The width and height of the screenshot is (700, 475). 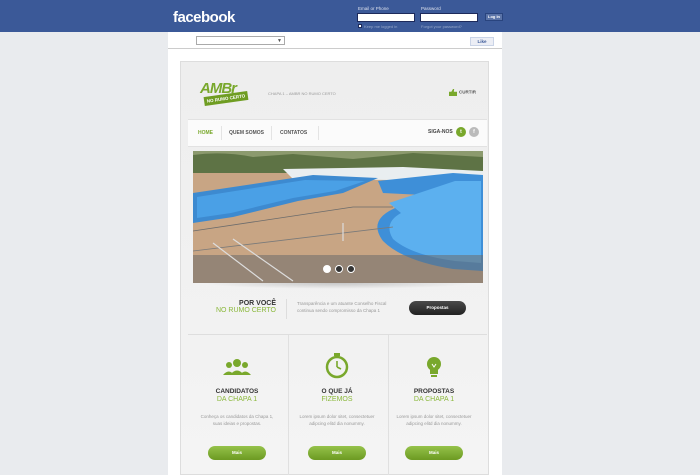 What do you see at coordinates (286, 309) in the screenshot?
I see `intro-divider` at bounding box center [286, 309].